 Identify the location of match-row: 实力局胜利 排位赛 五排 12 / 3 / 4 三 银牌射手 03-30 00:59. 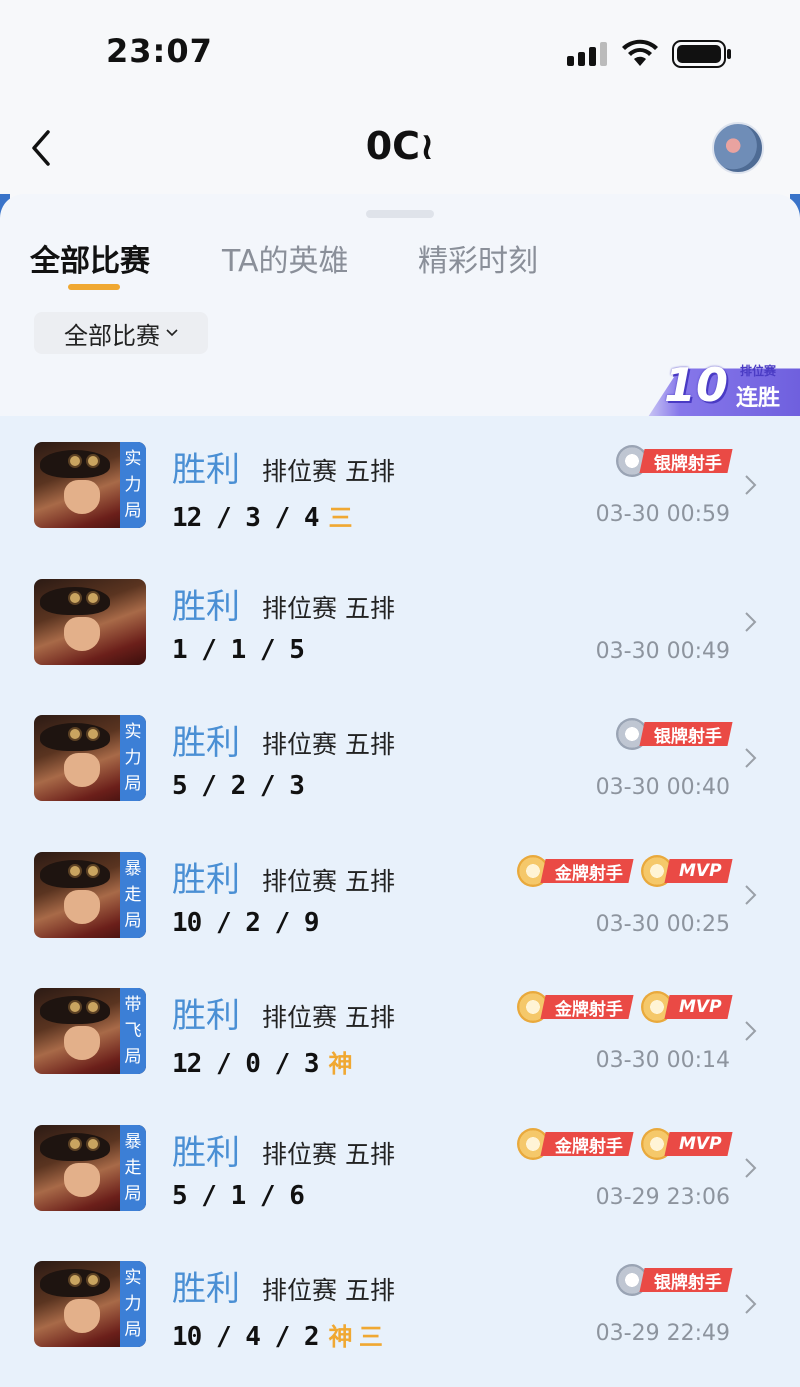
(400, 484).